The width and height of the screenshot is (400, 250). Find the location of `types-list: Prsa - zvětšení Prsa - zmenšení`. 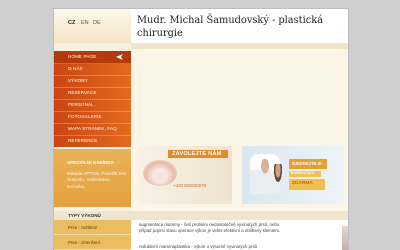

types-list: Prsa - zvětšení Prsa - zmenšení is located at coordinates (92, 235).